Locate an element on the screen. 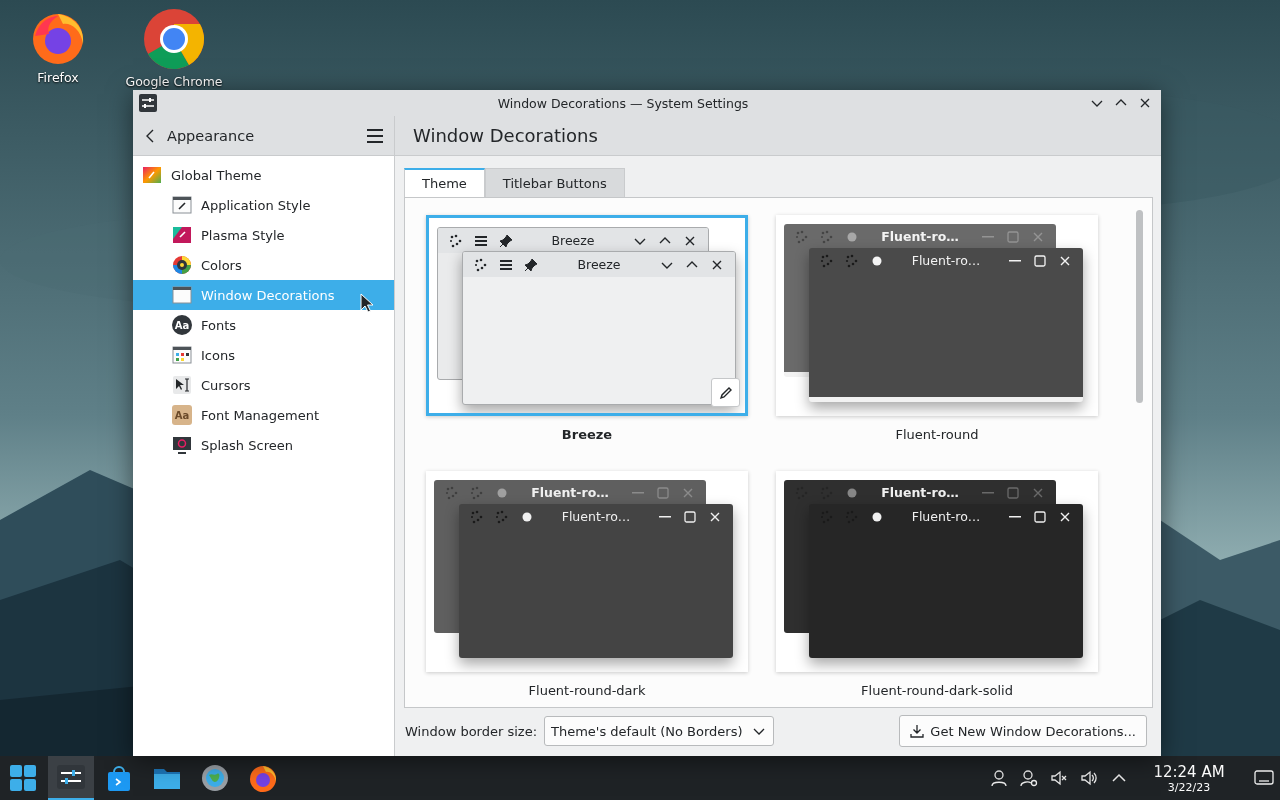 Image resolution: width=1280 pixels, height=800 pixels. monitor-icon is located at coordinates (182, 445).